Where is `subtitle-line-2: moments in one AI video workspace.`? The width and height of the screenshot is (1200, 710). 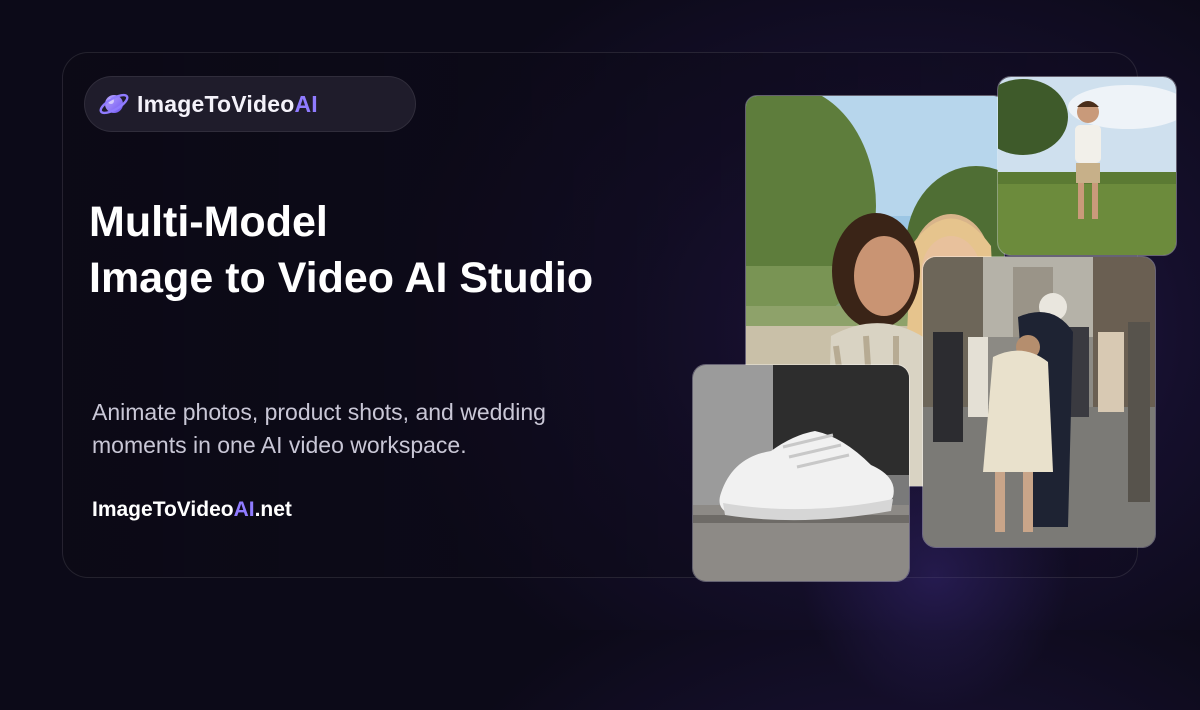
subtitle-line-2: moments in one AI video workspace. is located at coordinates (279, 445).